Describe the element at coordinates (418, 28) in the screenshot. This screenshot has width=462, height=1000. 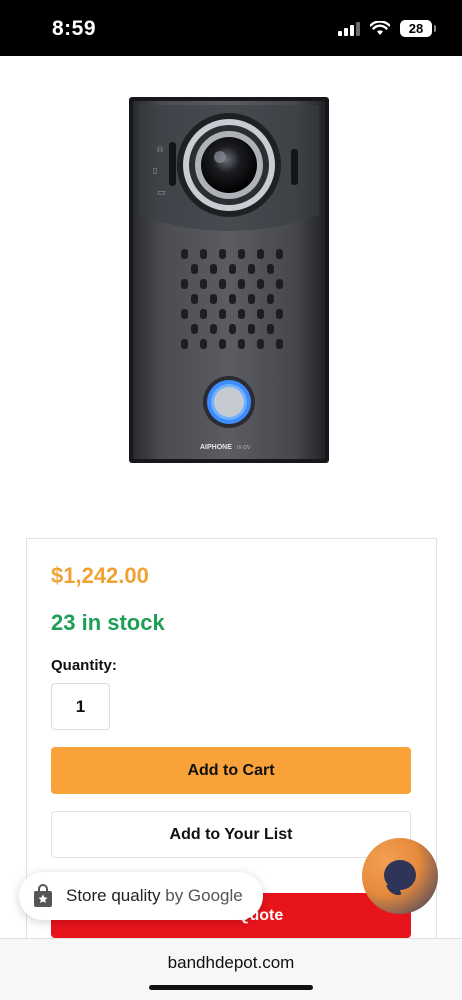
I see `battery-icon: 28` at that location.